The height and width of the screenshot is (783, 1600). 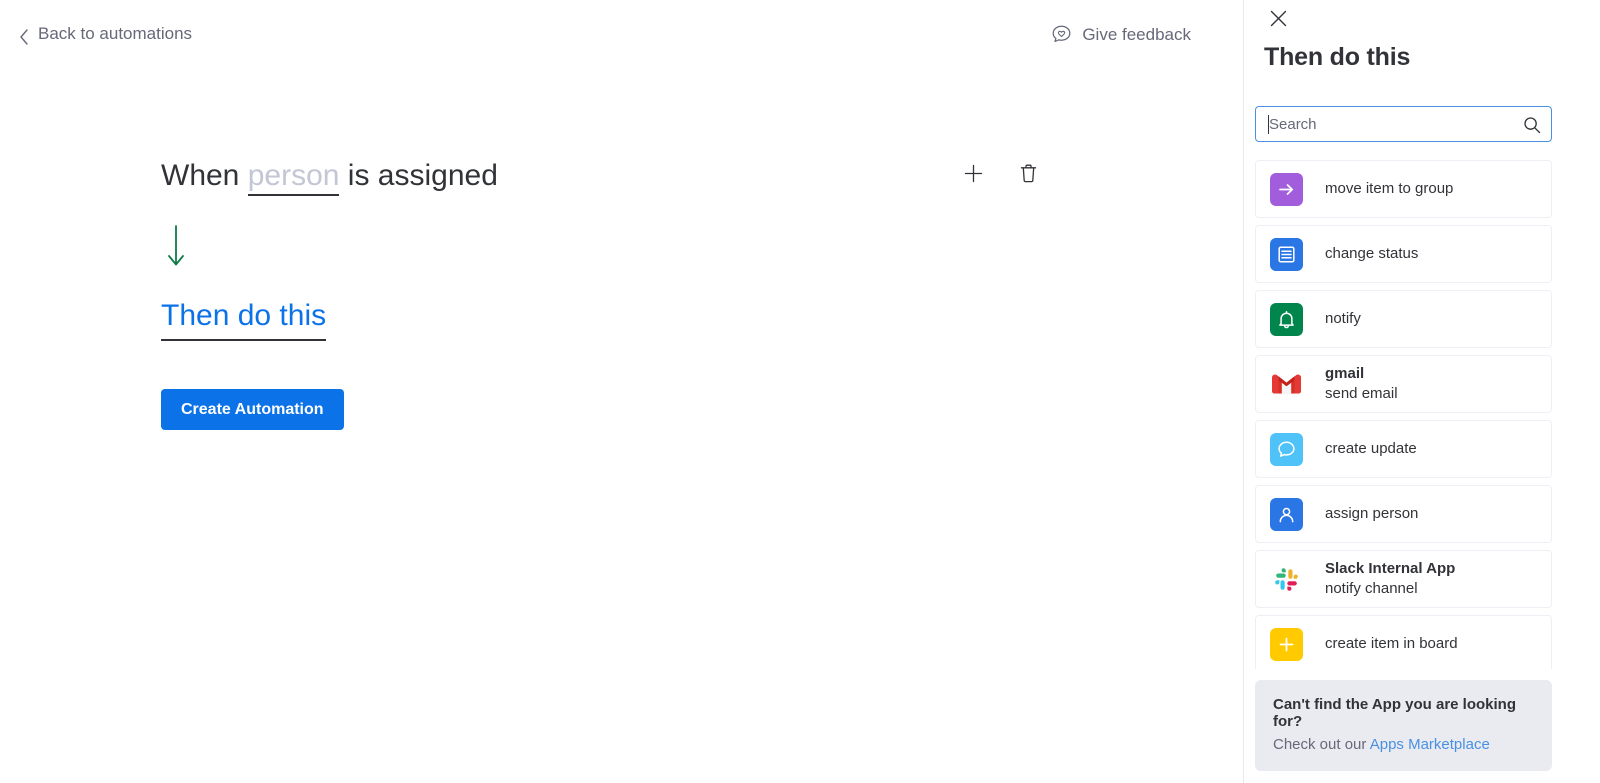 I want to click on action-card-notify: notify, so click(x=1403, y=319).